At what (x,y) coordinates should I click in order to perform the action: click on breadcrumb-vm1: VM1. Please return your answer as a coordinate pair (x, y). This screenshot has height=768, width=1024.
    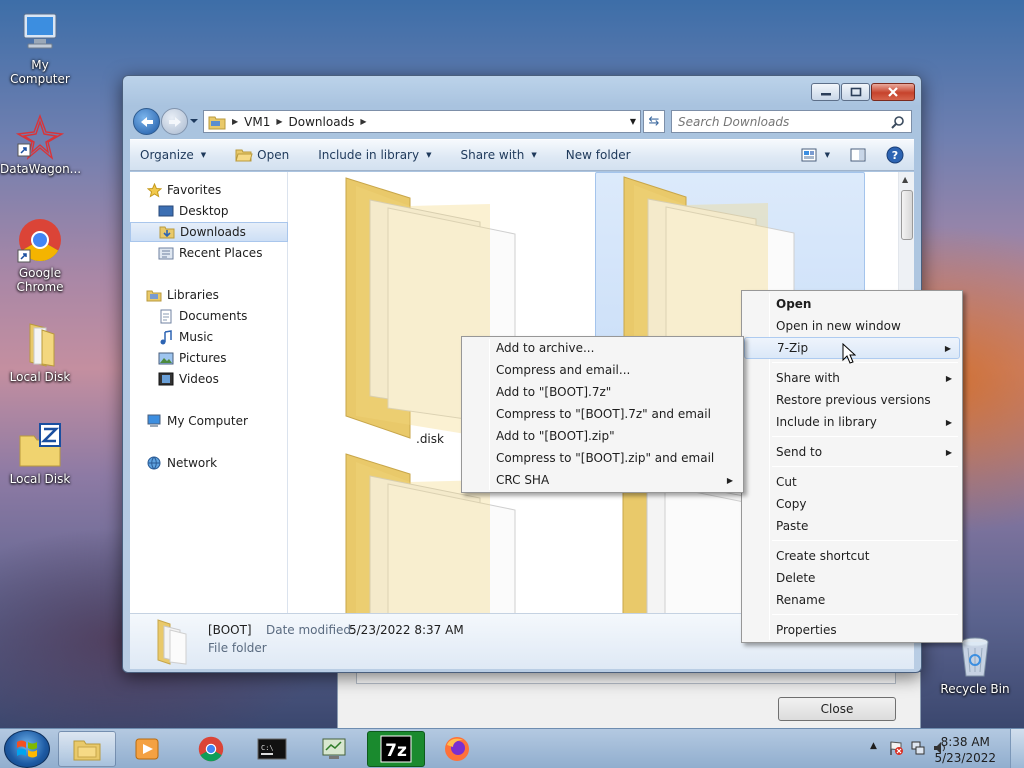
    Looking at the image, I should click on (257, 122).